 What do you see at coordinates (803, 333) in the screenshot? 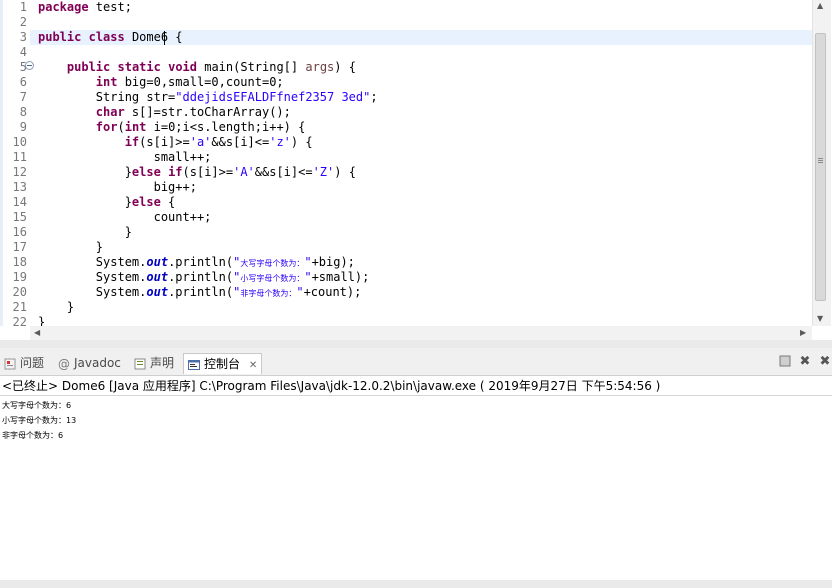
I see `scroll-right-icon: ▶` at bounding box center [803, 333].